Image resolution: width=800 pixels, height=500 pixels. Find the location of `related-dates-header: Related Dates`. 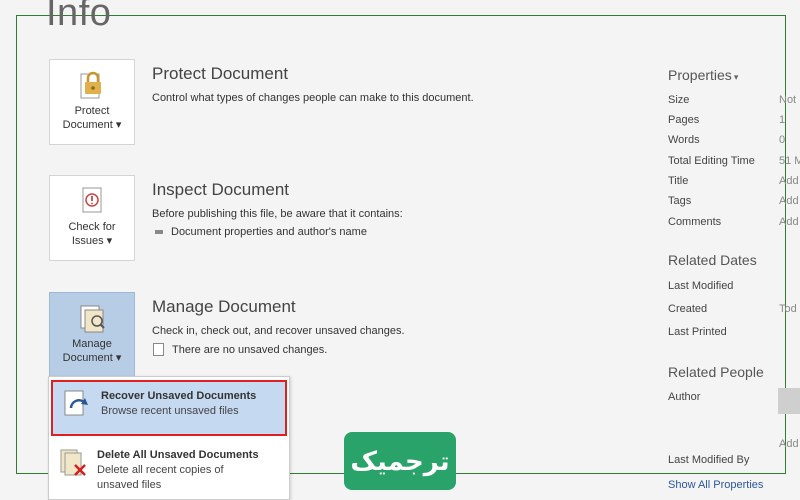

related-dates-header: Related Dates is located at coordinates (712, 260).